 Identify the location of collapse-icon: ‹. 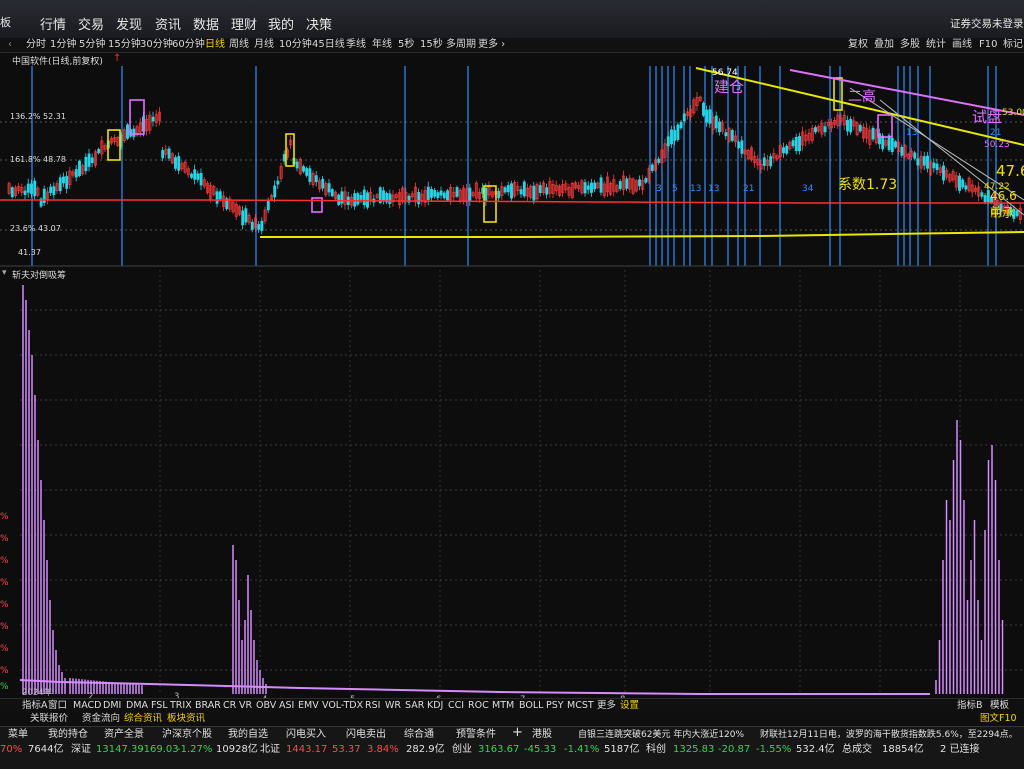
(10, 45).